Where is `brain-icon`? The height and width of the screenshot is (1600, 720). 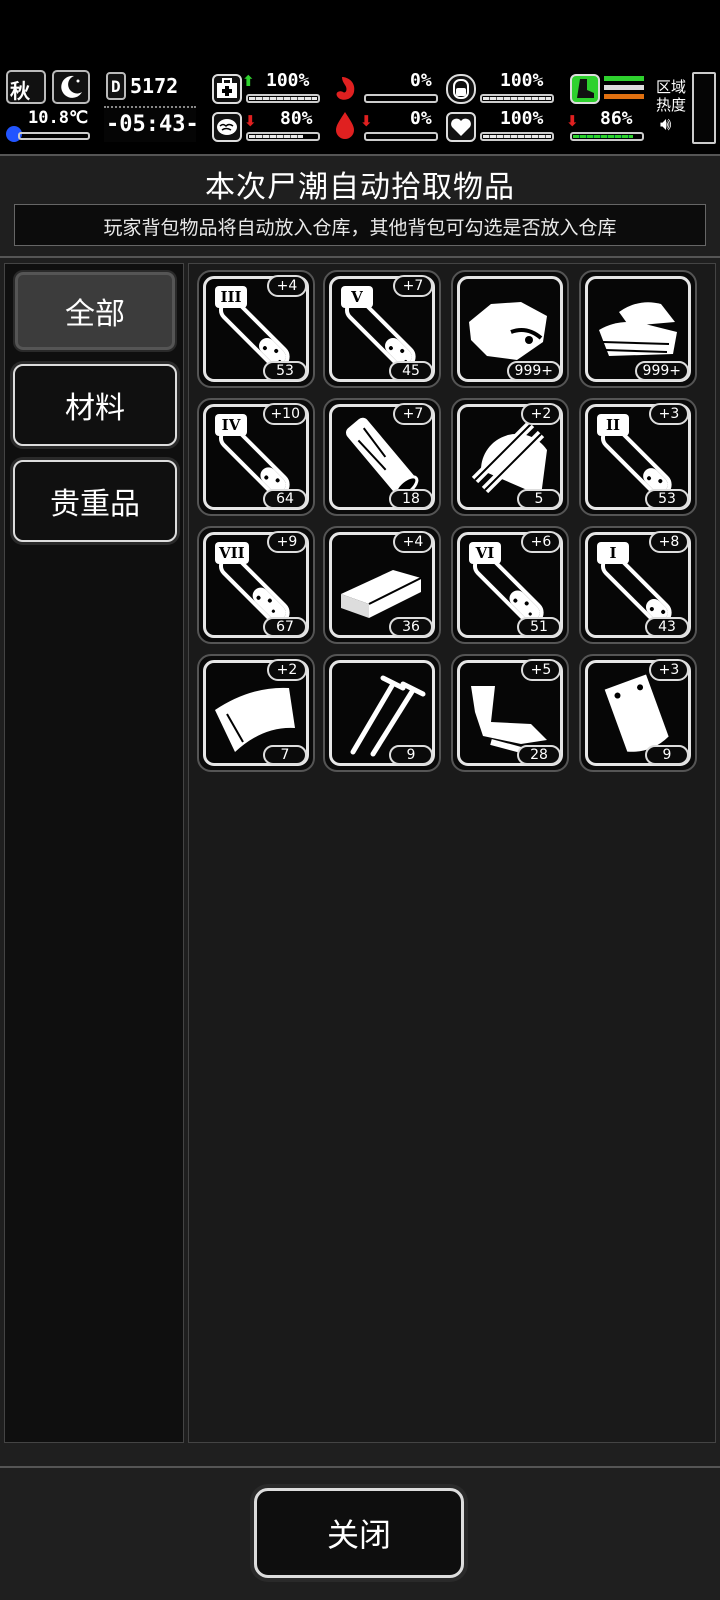 brain-icon is located at coordinates (227, 127).